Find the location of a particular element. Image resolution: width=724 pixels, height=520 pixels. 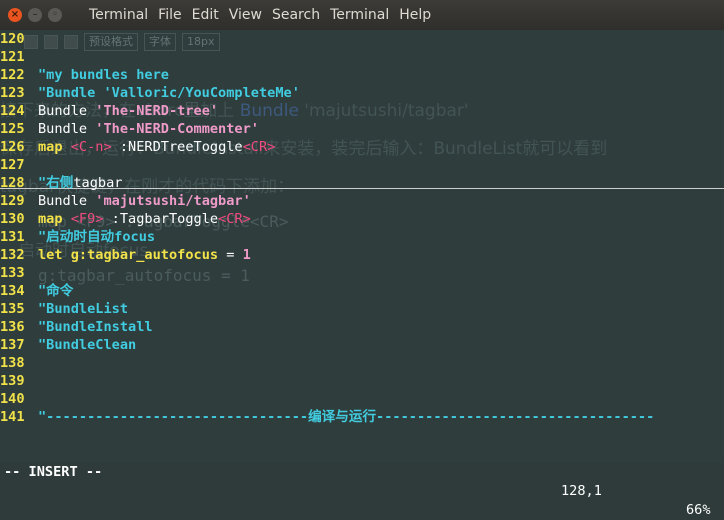

editor-line: 120 is located at coordinates (362, 39).